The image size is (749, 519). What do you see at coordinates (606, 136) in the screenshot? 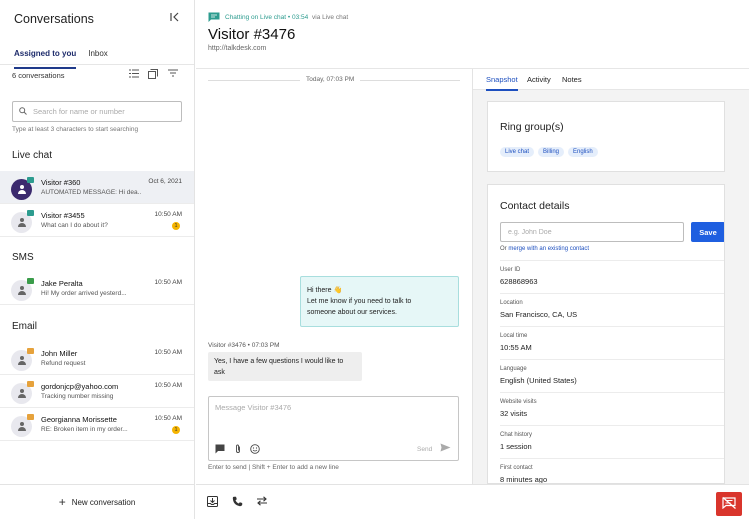
I see `ring-groups-card: Ring group(s) Live chat Billing English` at bounding box center [606, 136].